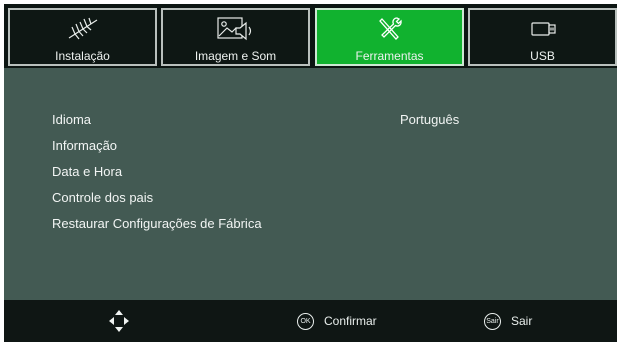 The height and width of the screenshot is (345, 621). What do you see at coordinates (71, 119) in the screenshot?
I see `menu-item-idioma: Idioma` at bounding box center [71, 119].